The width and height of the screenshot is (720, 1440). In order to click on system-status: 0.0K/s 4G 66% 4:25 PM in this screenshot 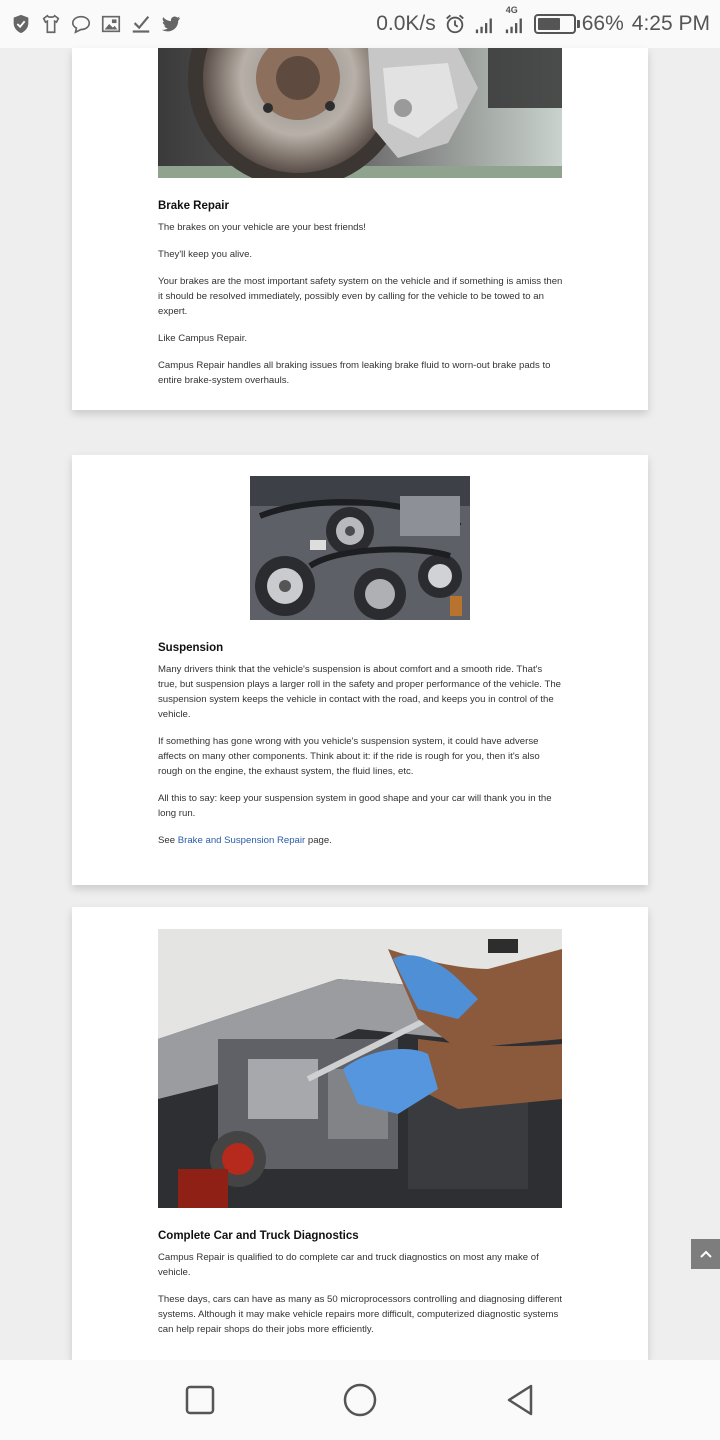, I will do `click(543, 20)`.